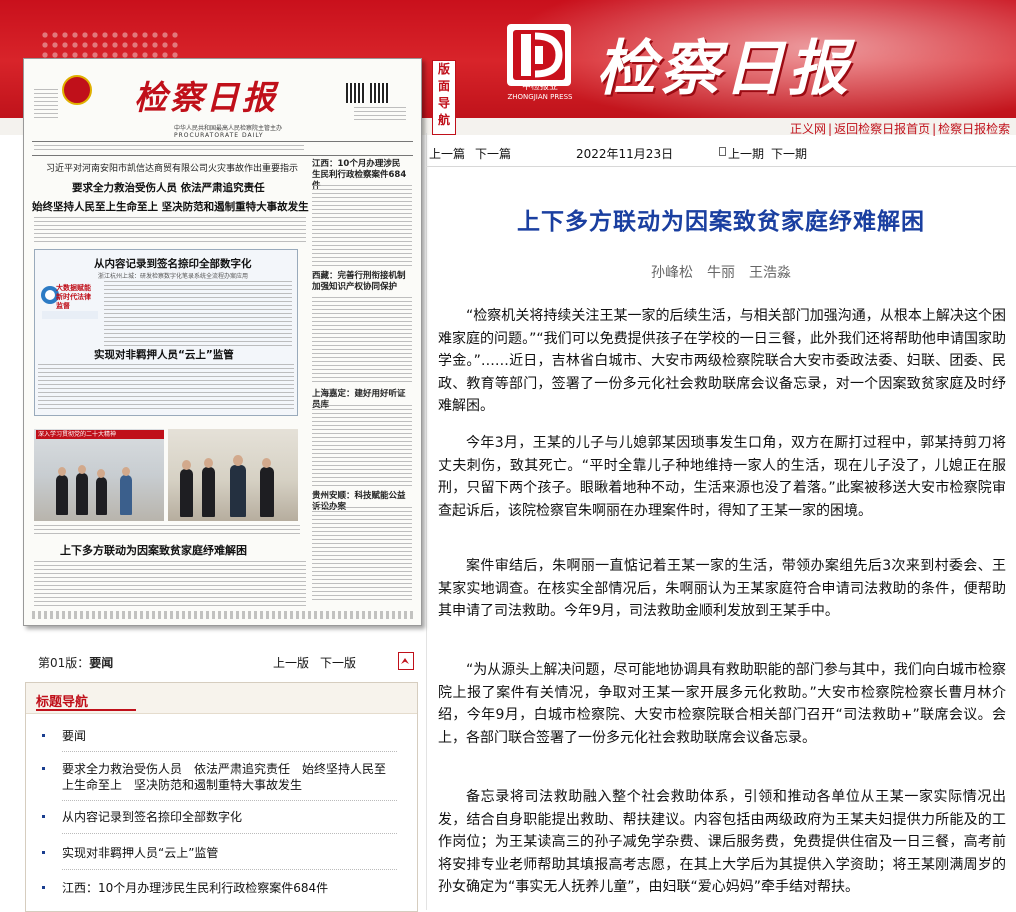  Describe the element at coordinates (443, 69) in the screenshot. I see `nav-char: 版` at that location.